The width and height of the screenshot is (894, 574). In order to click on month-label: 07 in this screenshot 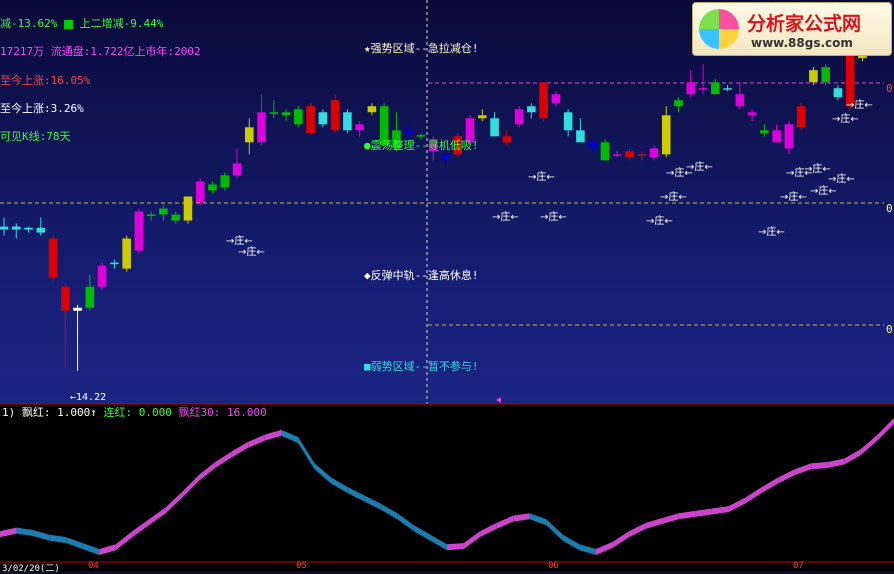, I will do `click(798, 566)`.